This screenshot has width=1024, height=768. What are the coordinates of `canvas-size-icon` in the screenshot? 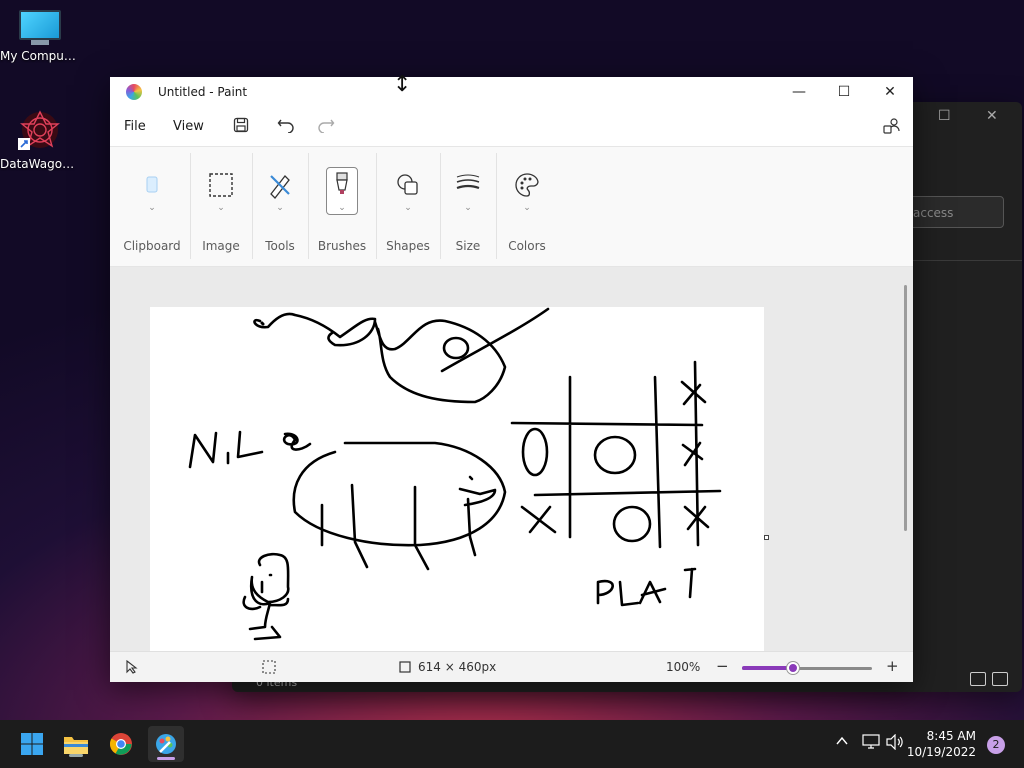 It's located at (405, 668).